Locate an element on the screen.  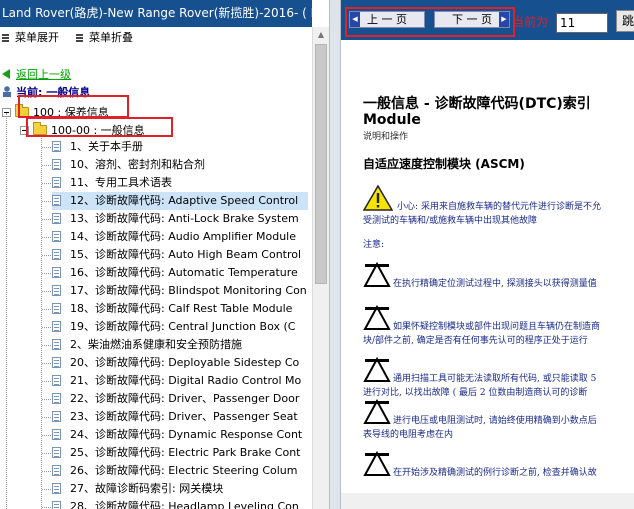
note-text: 进行对比, 以找出故障 ( 最后 2 位数由制造商认可的诊断 is located at coordinates (475, 393).